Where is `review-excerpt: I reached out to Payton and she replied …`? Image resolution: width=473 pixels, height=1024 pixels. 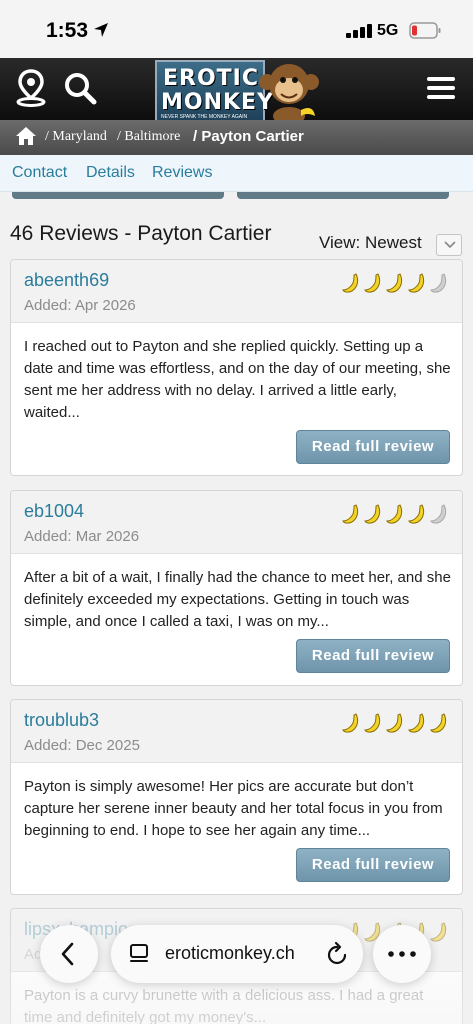
review-excerpt: I reached out to Payton and she replied … is located at coordinates (237, 379).